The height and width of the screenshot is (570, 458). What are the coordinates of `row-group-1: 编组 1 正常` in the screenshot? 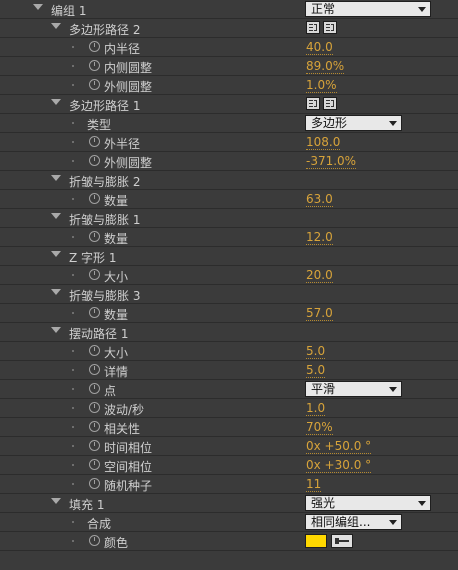 It's located at (229, 9).